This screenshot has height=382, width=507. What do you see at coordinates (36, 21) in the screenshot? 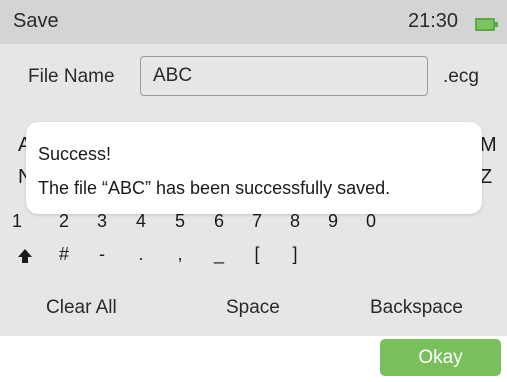
I see `screen-title: Save` at bounding box center [36, 21].